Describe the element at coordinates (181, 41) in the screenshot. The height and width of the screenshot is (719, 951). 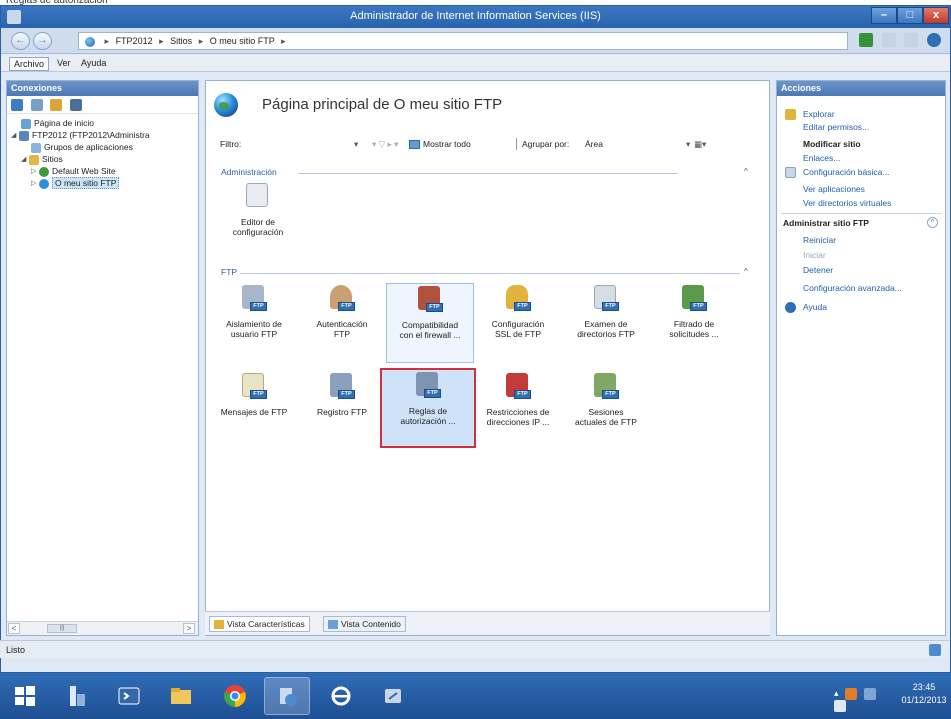
I see `breadcrumb-item-sites: Sitios` at that location.